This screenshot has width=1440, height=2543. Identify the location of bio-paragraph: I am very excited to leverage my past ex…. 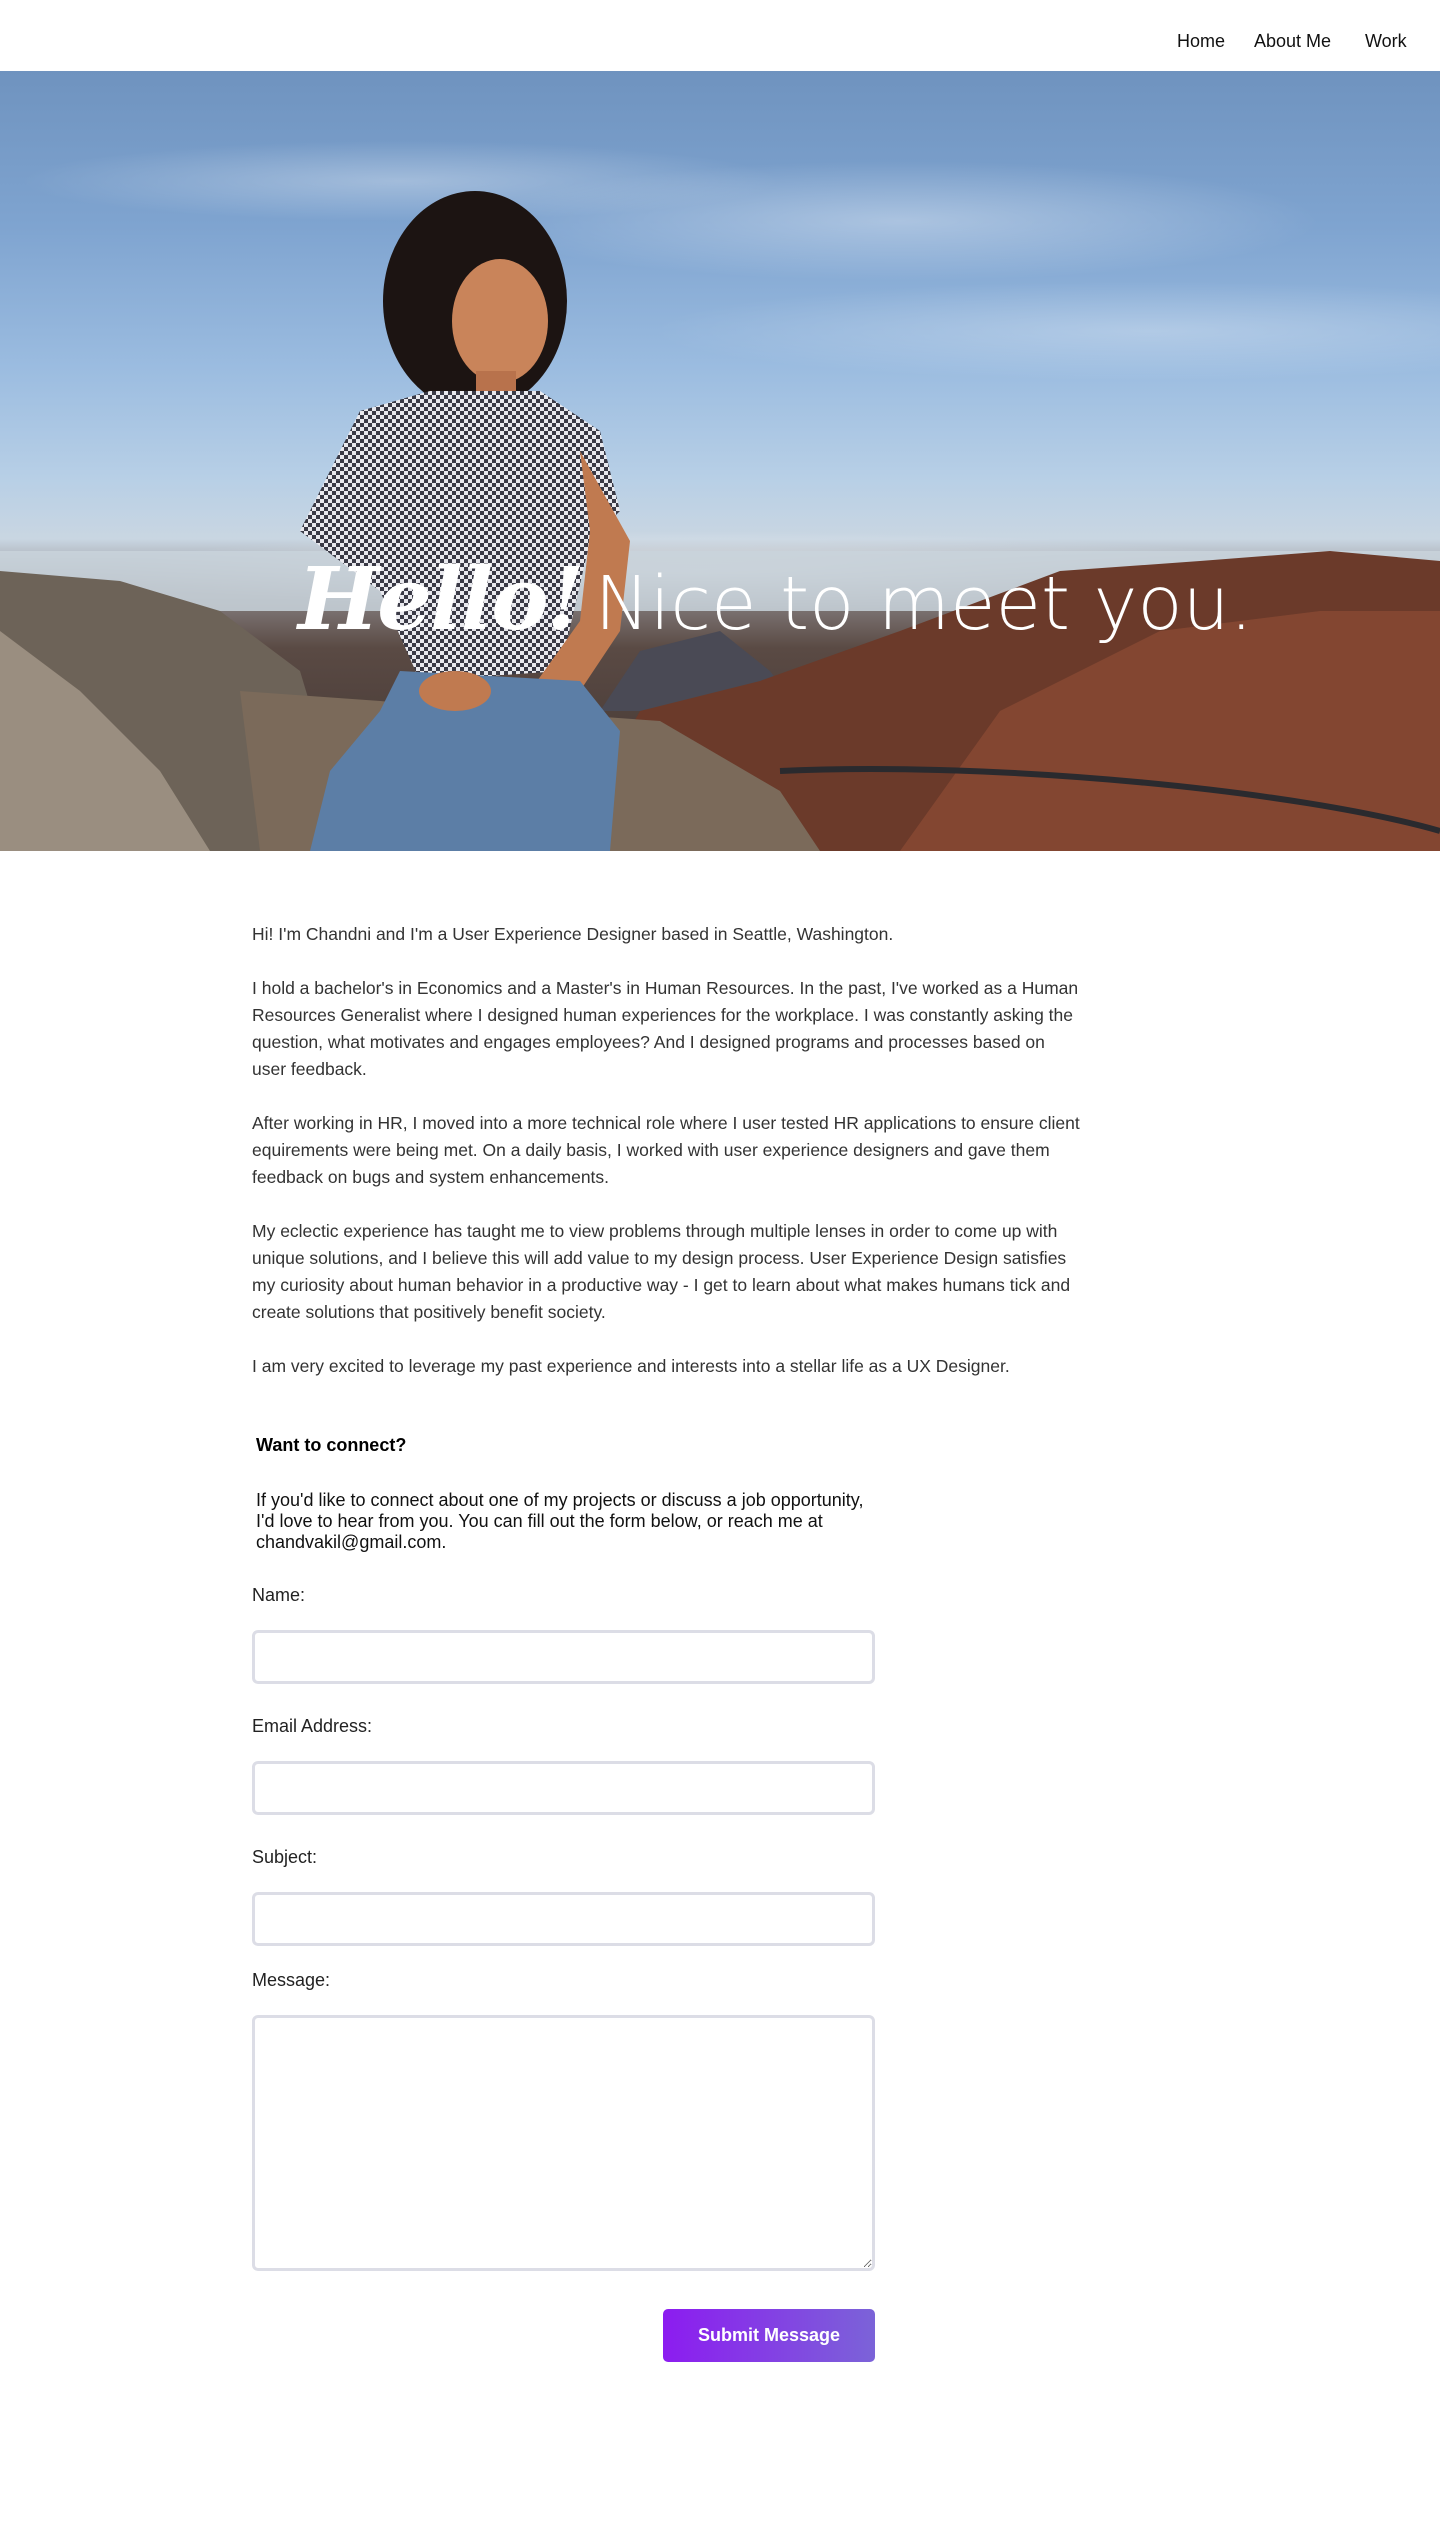
(631, 1366).